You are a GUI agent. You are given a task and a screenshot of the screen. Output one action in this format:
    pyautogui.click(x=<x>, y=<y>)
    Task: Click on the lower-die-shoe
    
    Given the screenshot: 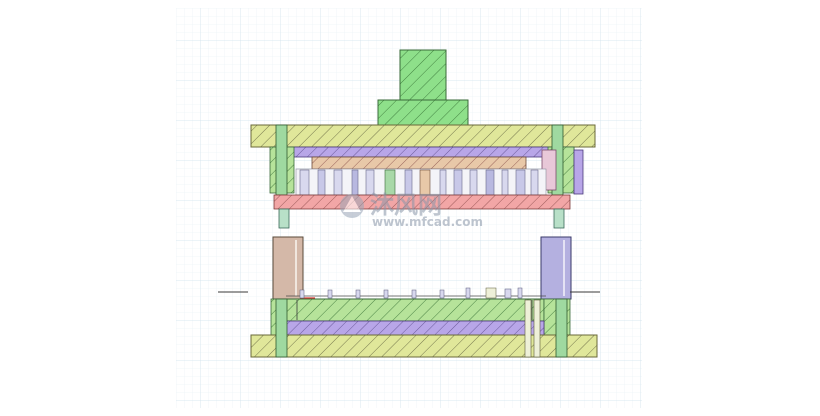 What is the action you would take?
    pyautogui.click(x=424, y=346)
    